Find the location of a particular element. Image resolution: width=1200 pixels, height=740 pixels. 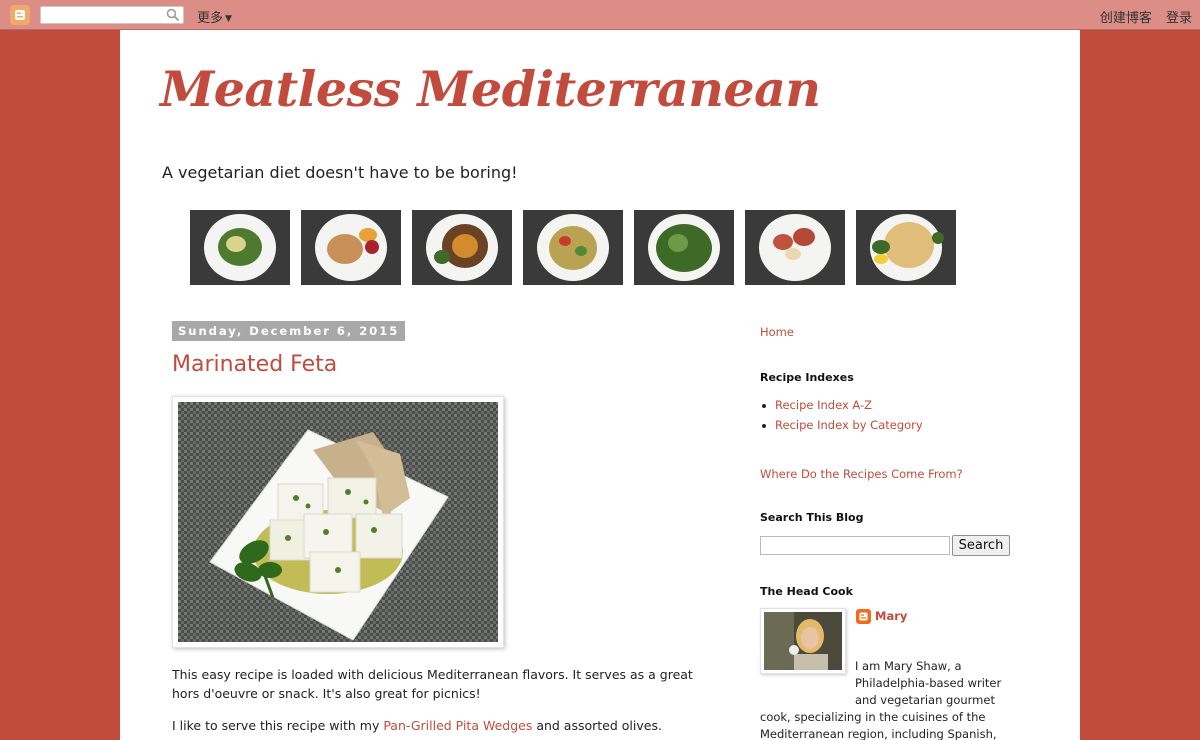

blog-title: Meatless Mediterranean is located at coordinates (490, 89).